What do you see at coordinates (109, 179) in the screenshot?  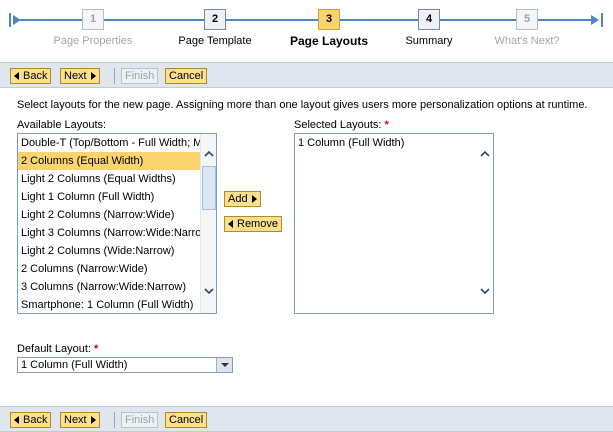 I see `list-item: Light 2 Columns (Equal Widths)` at bounding box center [109, 179].